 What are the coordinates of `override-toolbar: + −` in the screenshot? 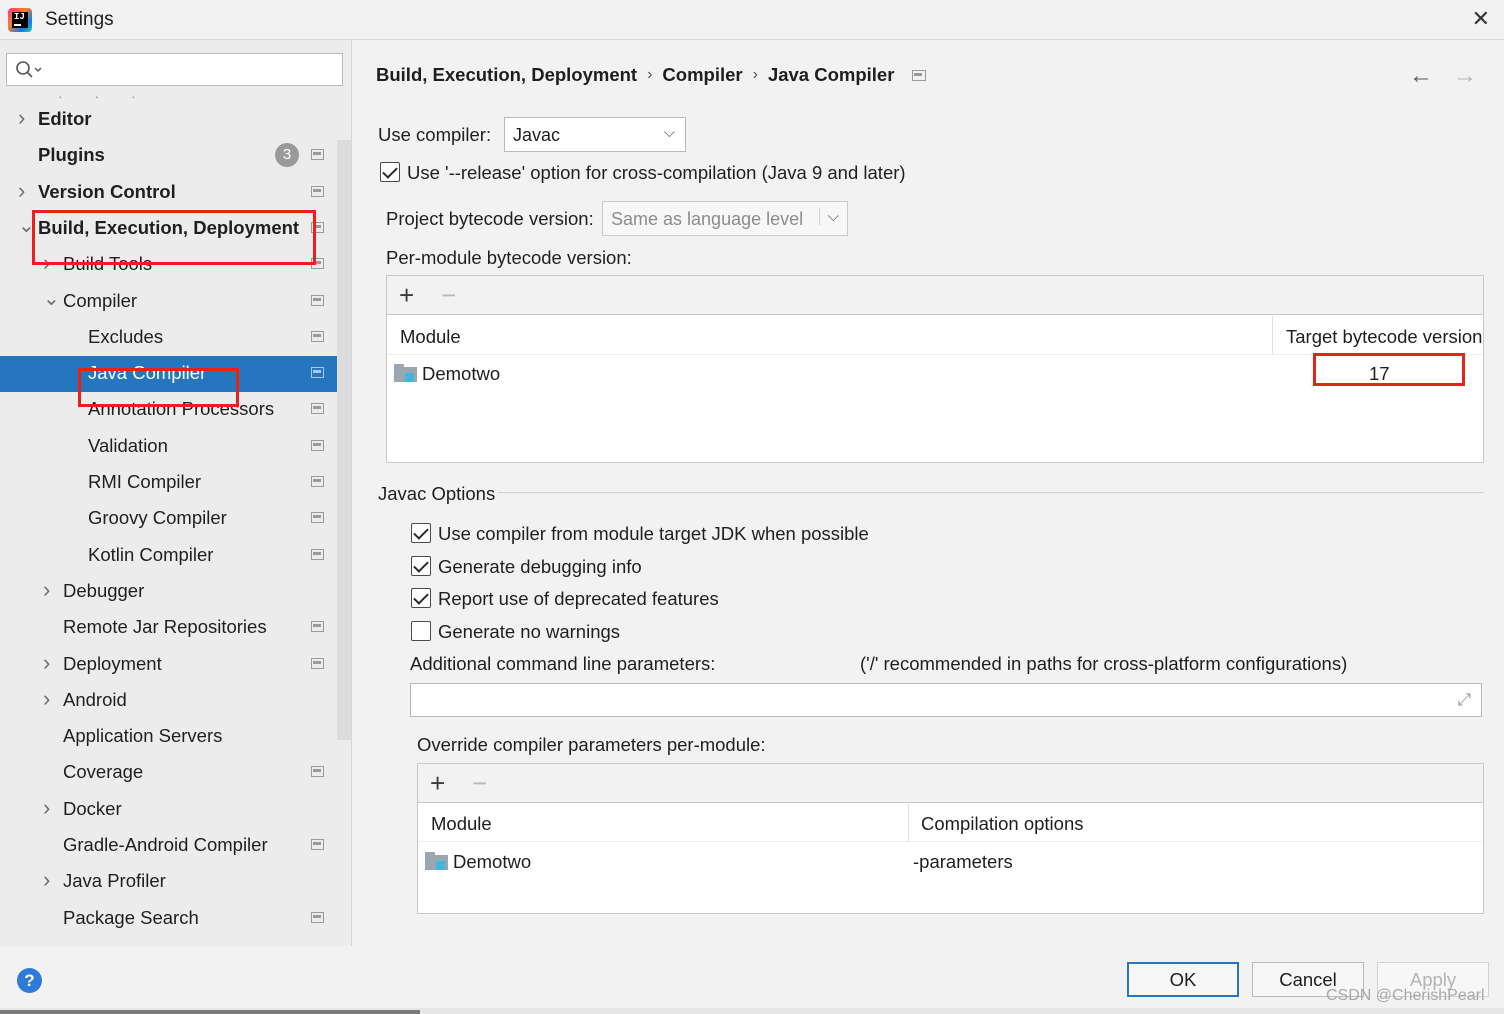 It's located at (950, 783).